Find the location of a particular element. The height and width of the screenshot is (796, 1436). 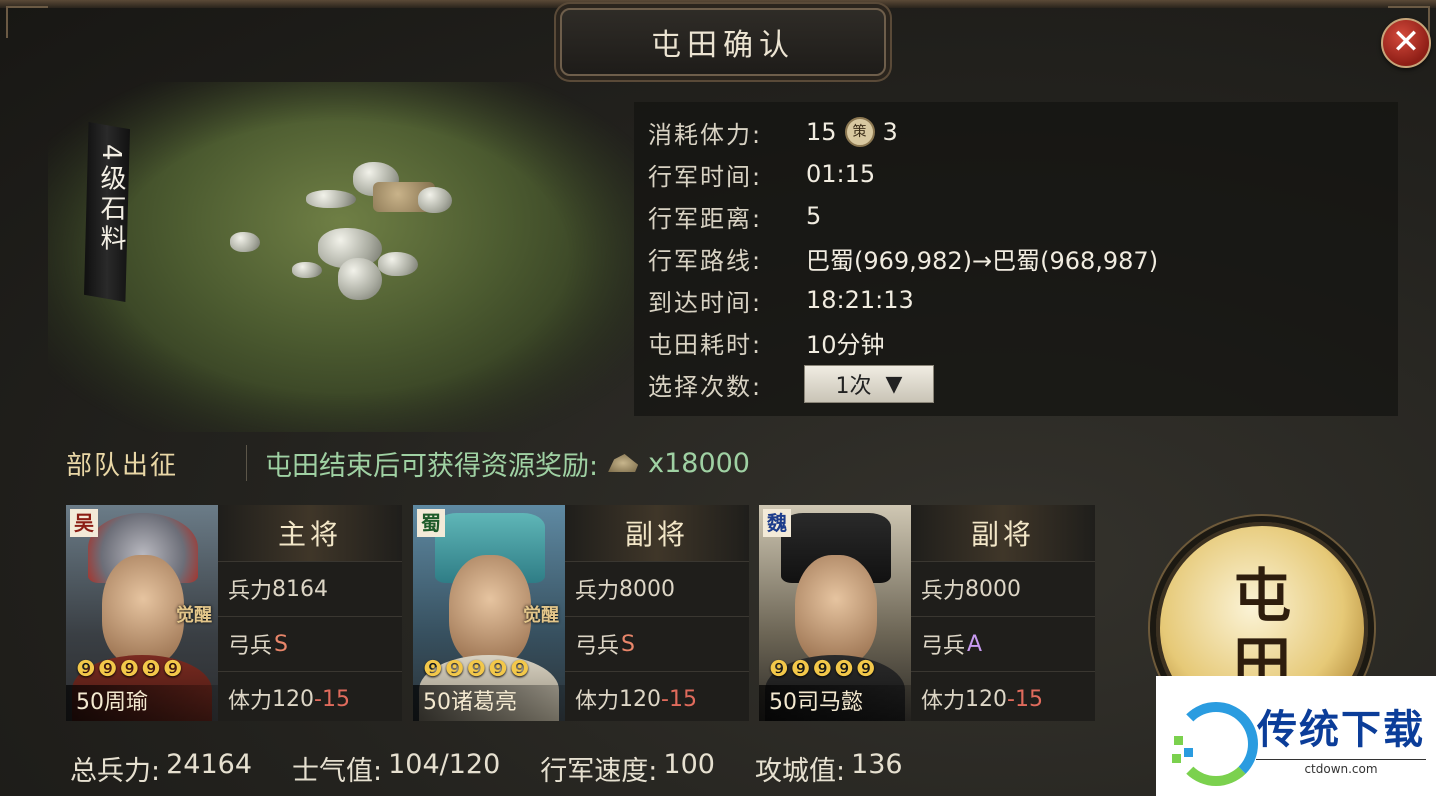

general-stats: 副将 兵力 8000 弓兵 S 体力 120 -15 is located at coordinates (657, 613).